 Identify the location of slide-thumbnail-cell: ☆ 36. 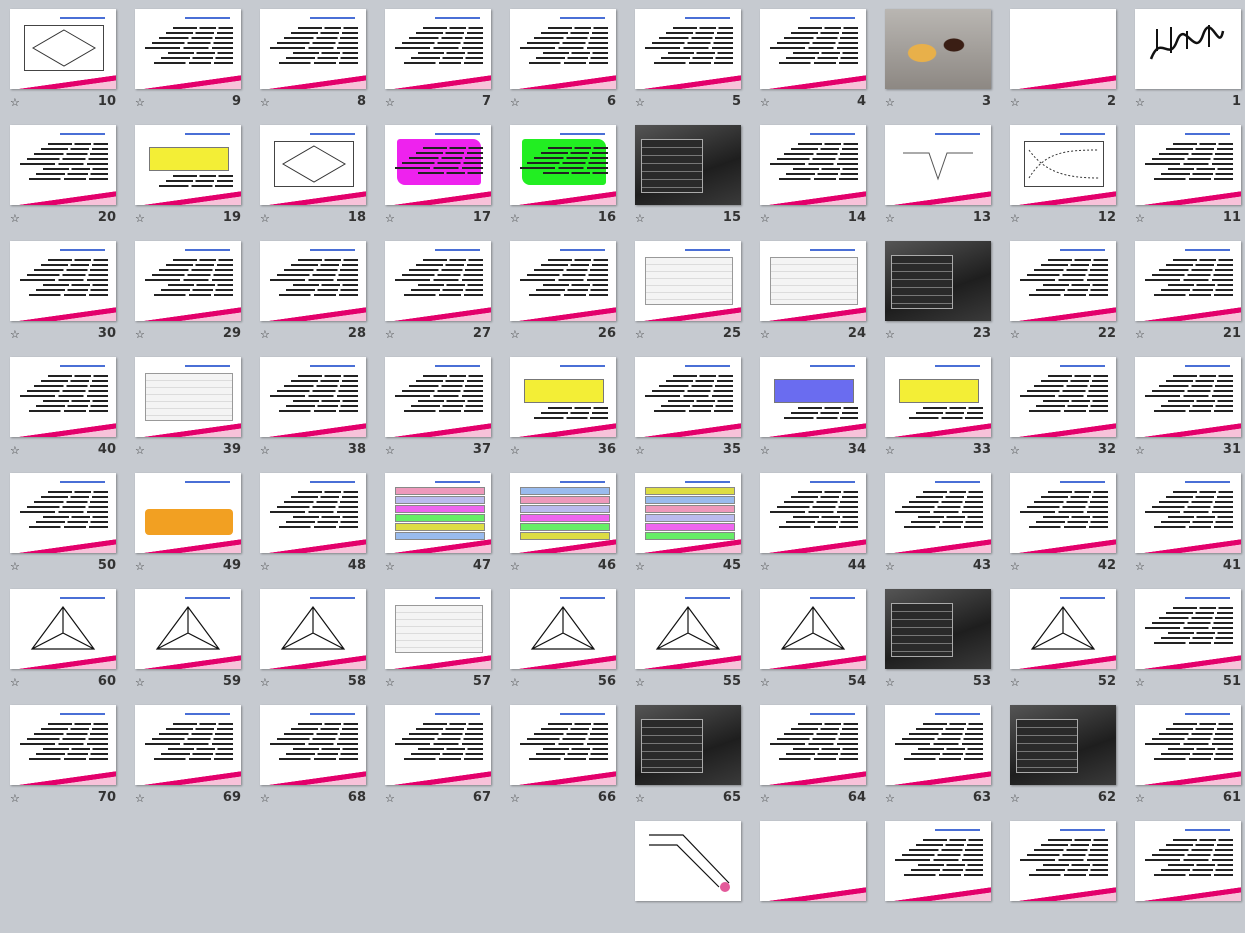
(567, 411).